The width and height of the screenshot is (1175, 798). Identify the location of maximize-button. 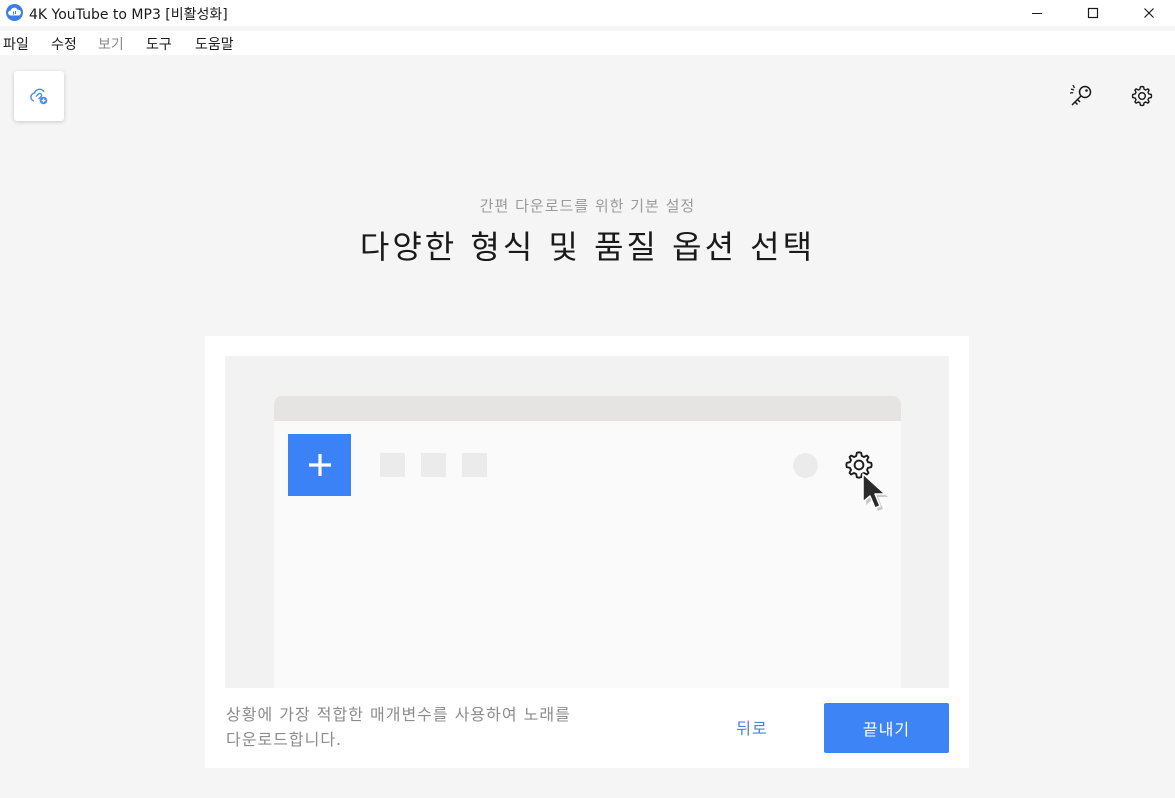
(1093, 13).